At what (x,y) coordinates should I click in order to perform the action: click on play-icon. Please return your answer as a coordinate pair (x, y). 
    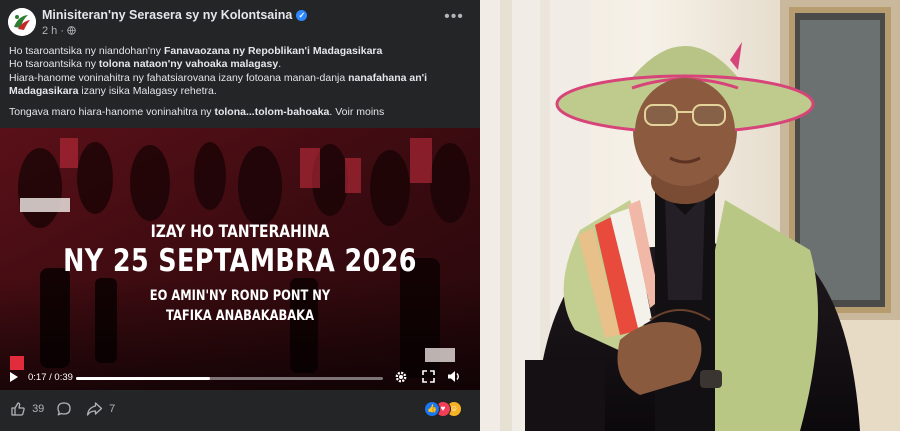
    Looking at the image, I should click on (14, 377).